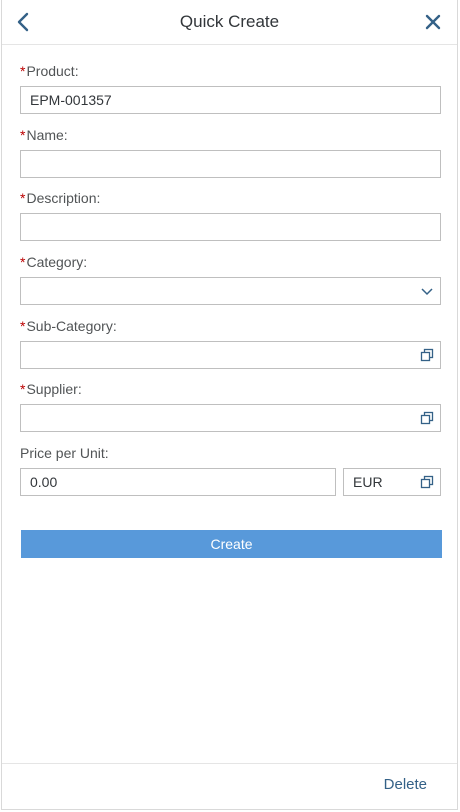  I want to click on price-field: Price per Unit: 0.00 EUR, so click(231, 470).